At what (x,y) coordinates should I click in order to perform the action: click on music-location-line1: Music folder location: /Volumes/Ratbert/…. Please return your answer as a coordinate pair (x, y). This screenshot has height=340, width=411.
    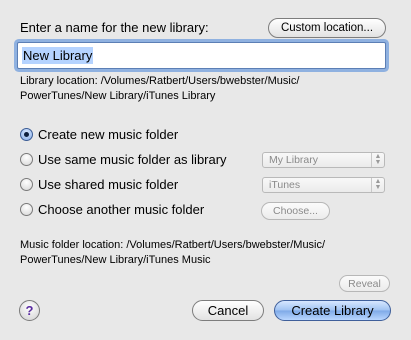
    Looking at the image, I should click on (173, 245).